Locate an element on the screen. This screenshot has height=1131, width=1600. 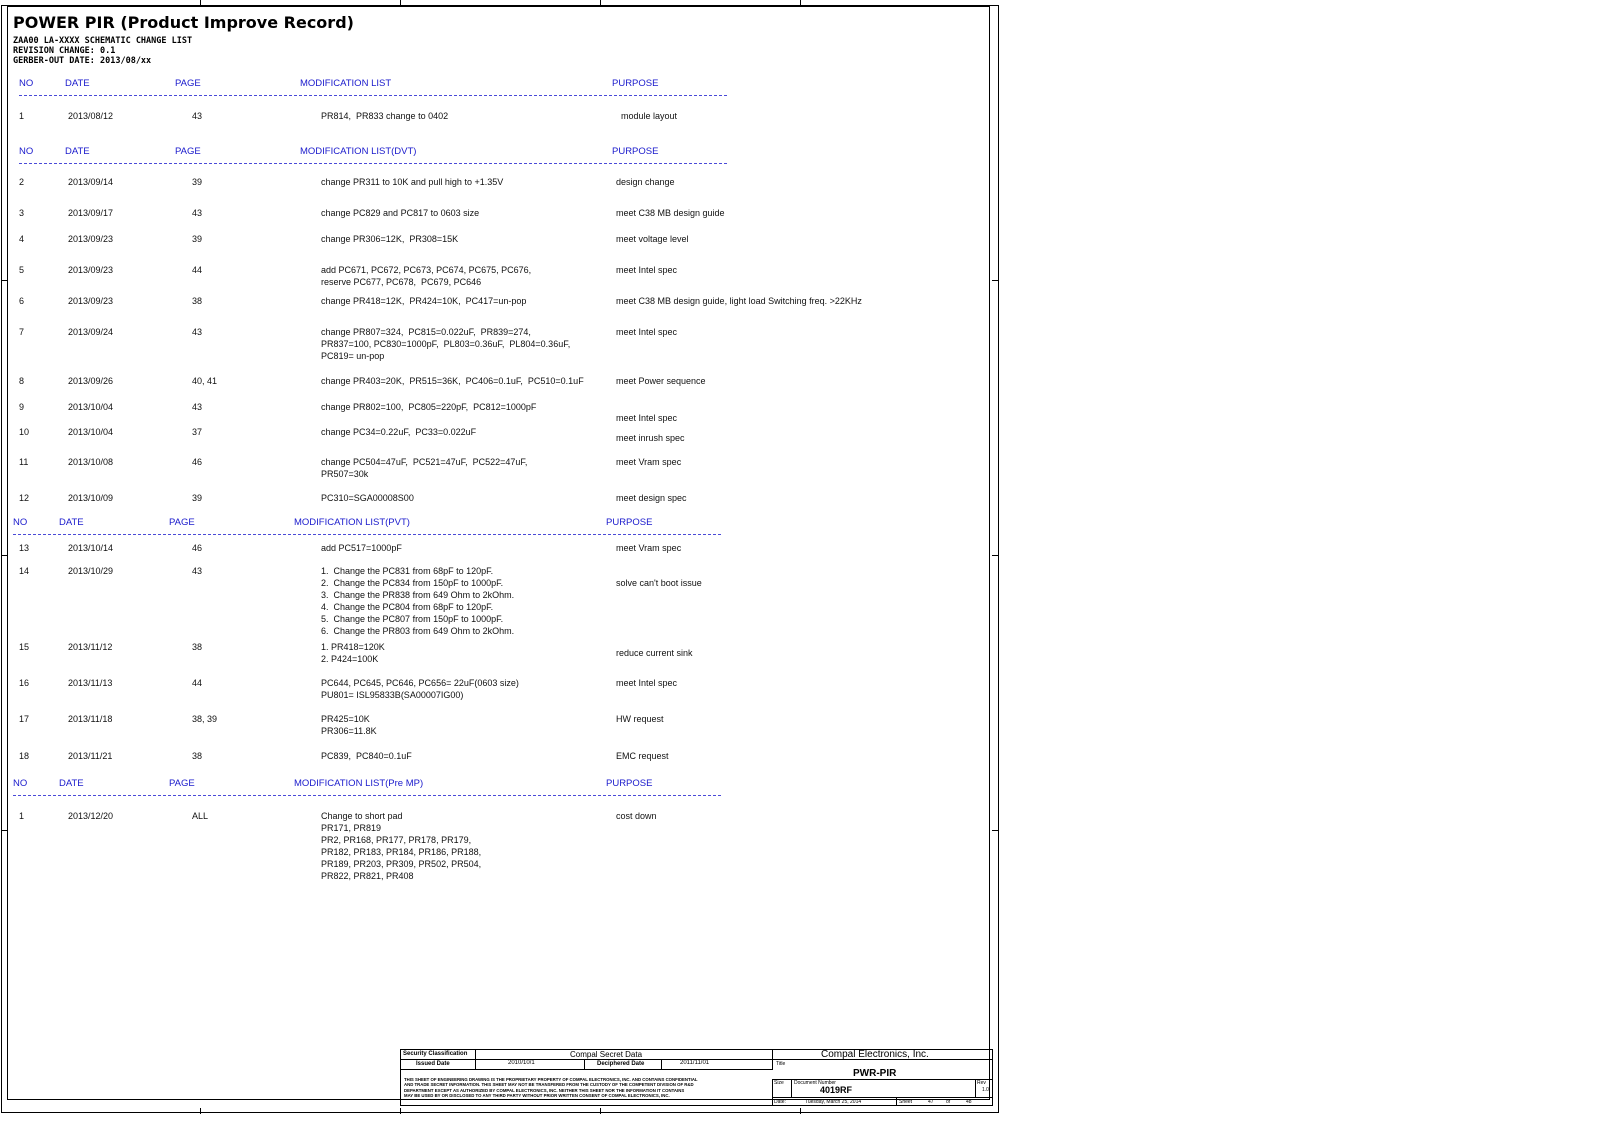
revision-change-label: REVISION CHANGE: 0.1 is located at coordinates (64, 51).